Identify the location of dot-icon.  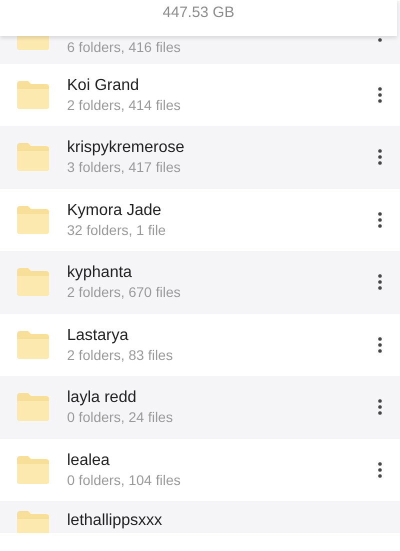
(380, 40).